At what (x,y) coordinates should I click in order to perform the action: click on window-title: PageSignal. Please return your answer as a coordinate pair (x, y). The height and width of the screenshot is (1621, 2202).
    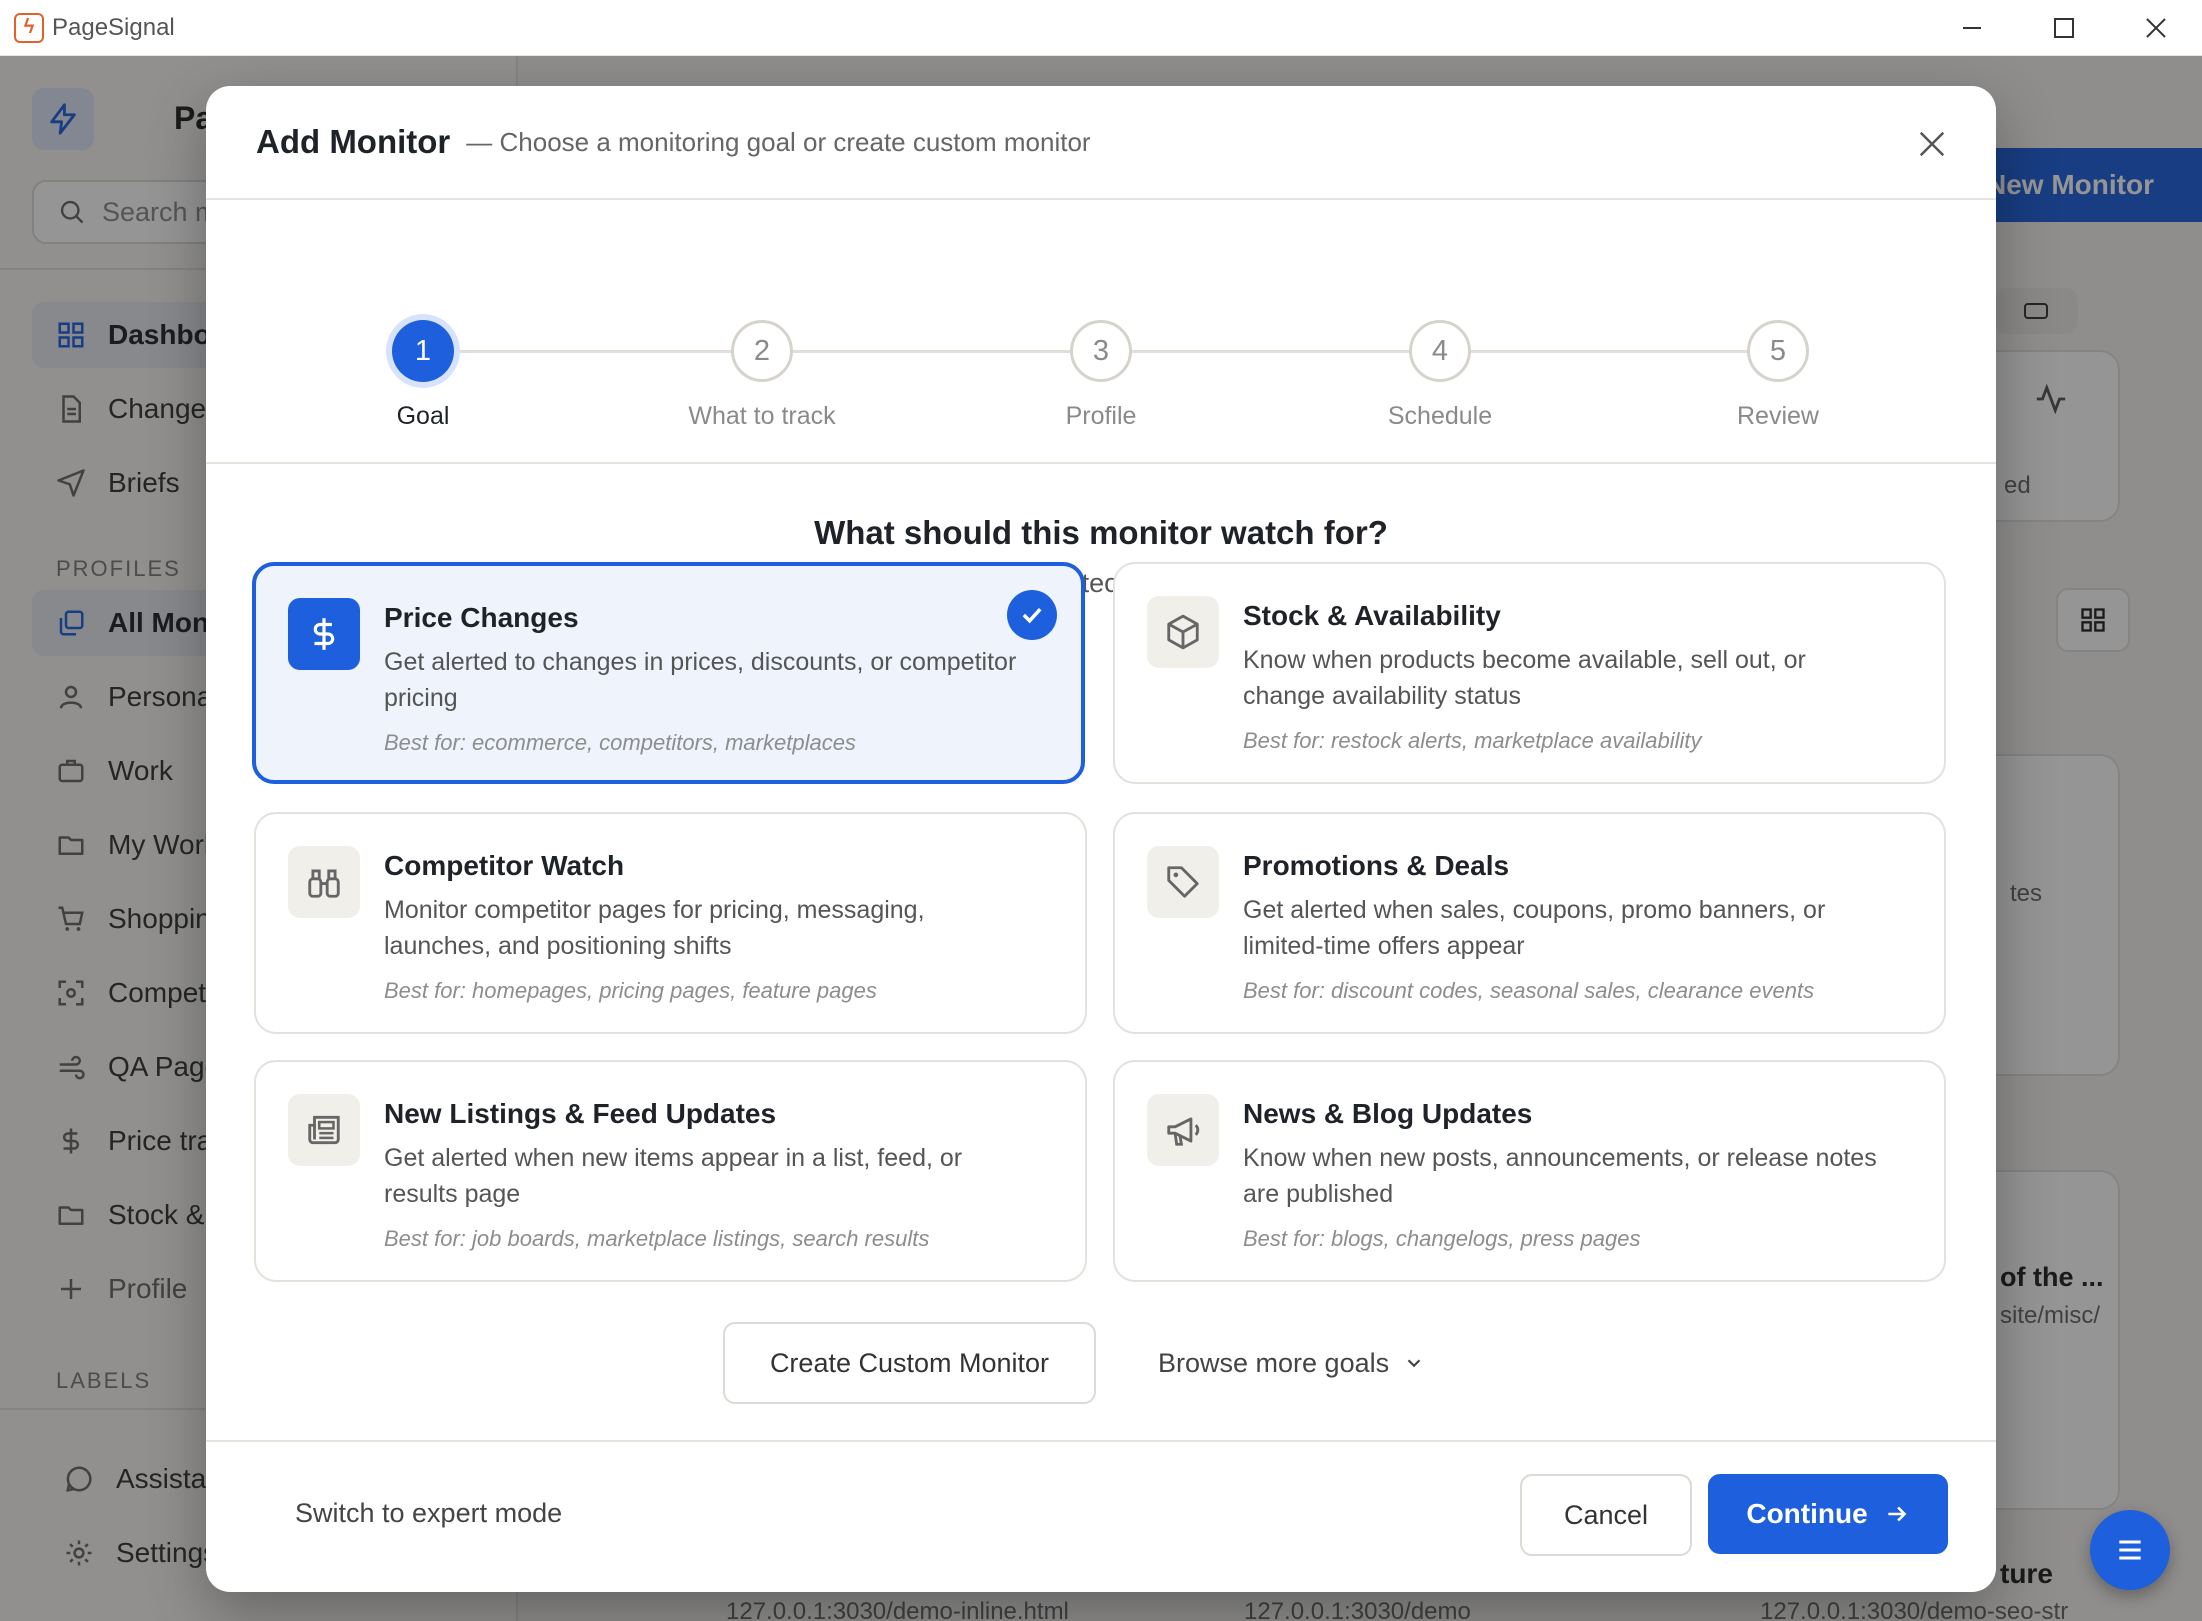
    Looking at the image, I should click on (113, 27).